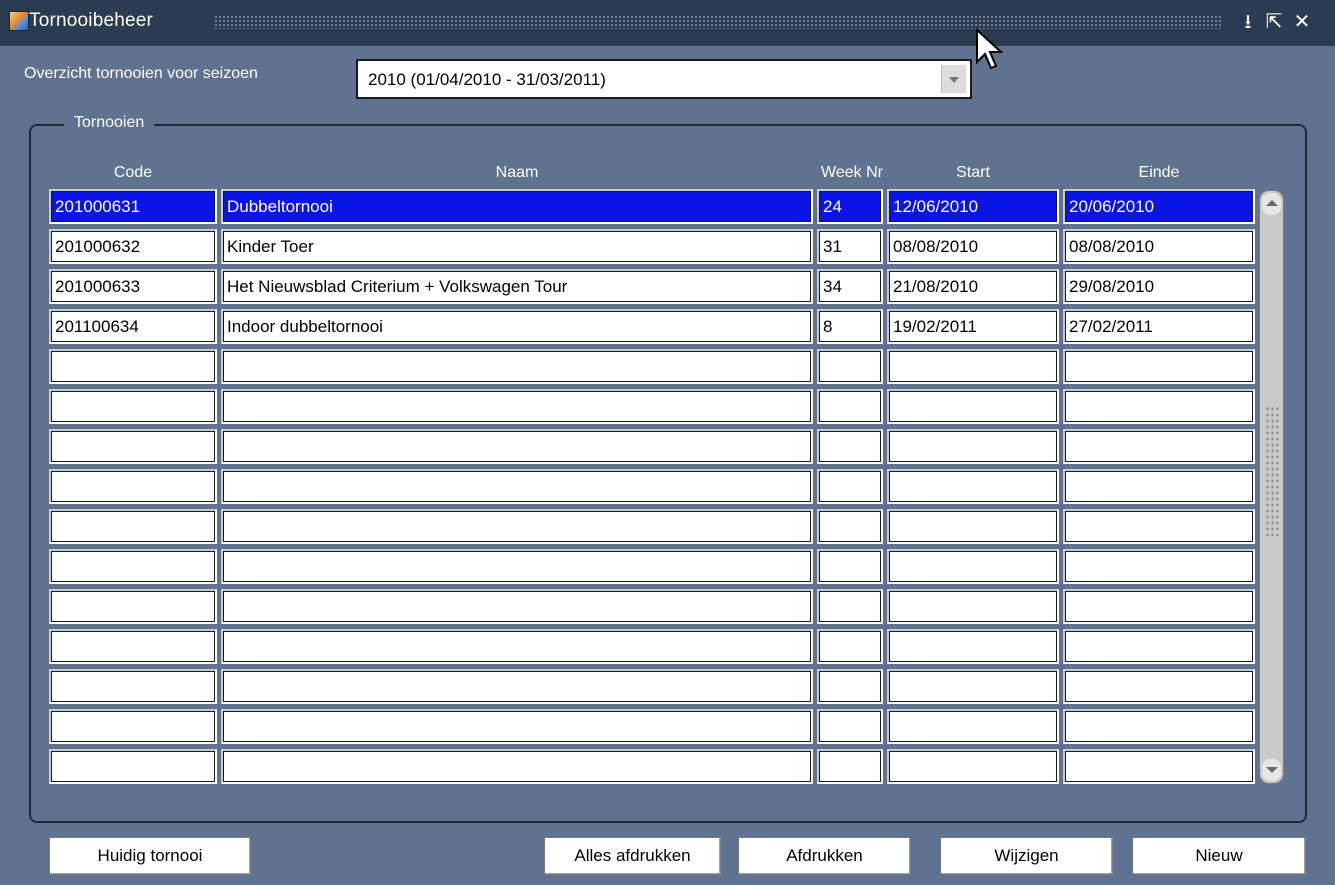 This screenshot has height=885, width=1335. I want to click on cell-week: 34, so click(850, 286).